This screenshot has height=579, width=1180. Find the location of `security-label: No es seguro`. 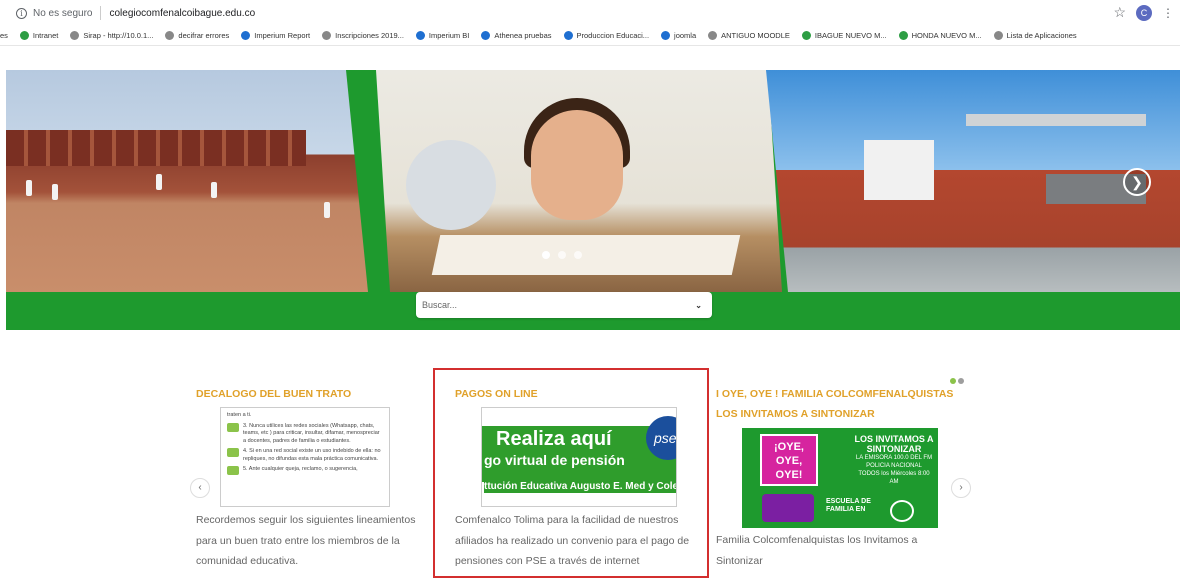

security-label: No es seguro is located at coordinates (63, 13).